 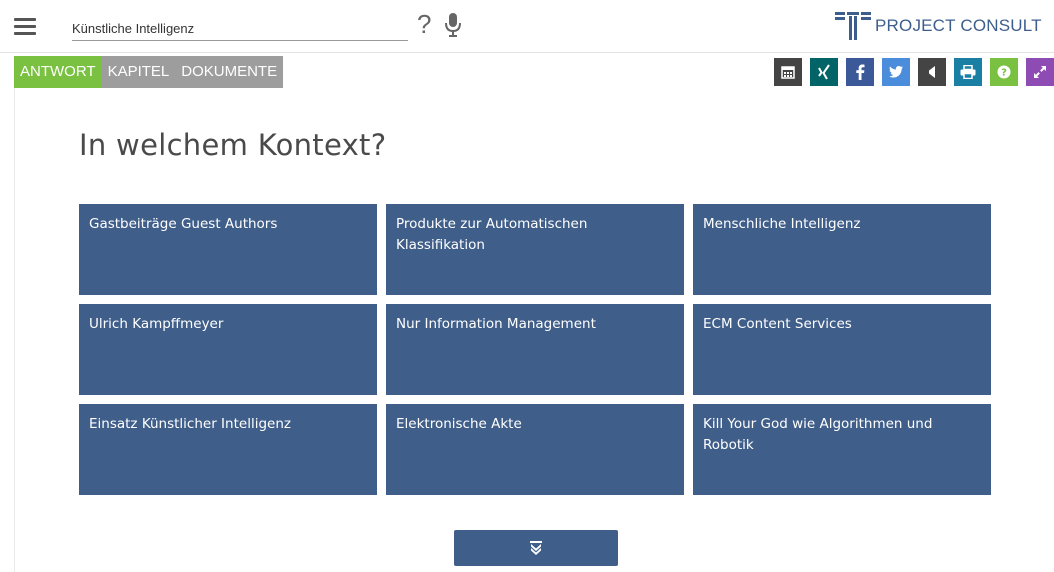 I want to click on calendar-icon, so click(x=788, y=72).